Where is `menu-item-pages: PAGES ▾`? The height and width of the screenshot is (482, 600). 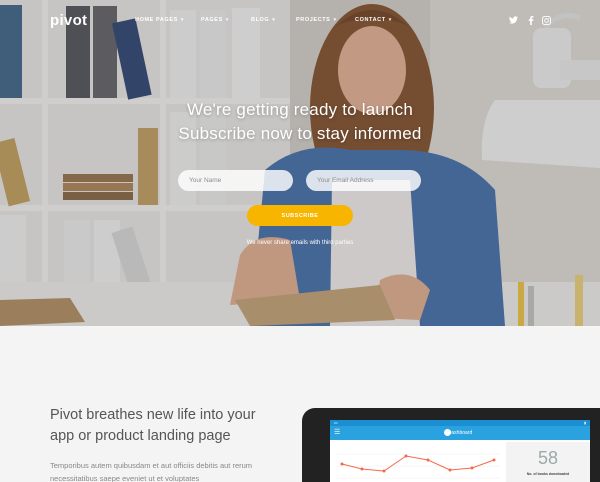 menu-item-pages: PAGES ▾ is located at coordinates (226, 20).